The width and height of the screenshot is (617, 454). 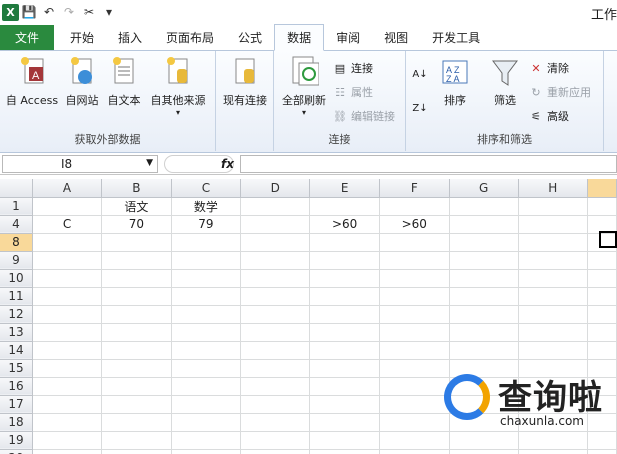 I want to click on tools-icon: ✂, so click(x=89, y=12).